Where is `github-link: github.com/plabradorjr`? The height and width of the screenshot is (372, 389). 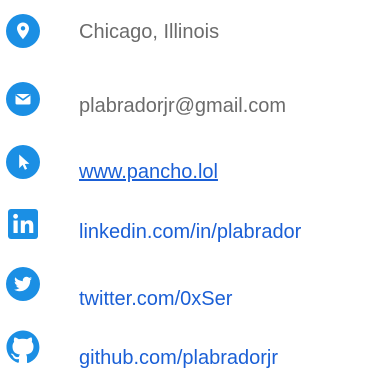 github-link: github.com/plabradorjr is located at coordinates (178, 358).